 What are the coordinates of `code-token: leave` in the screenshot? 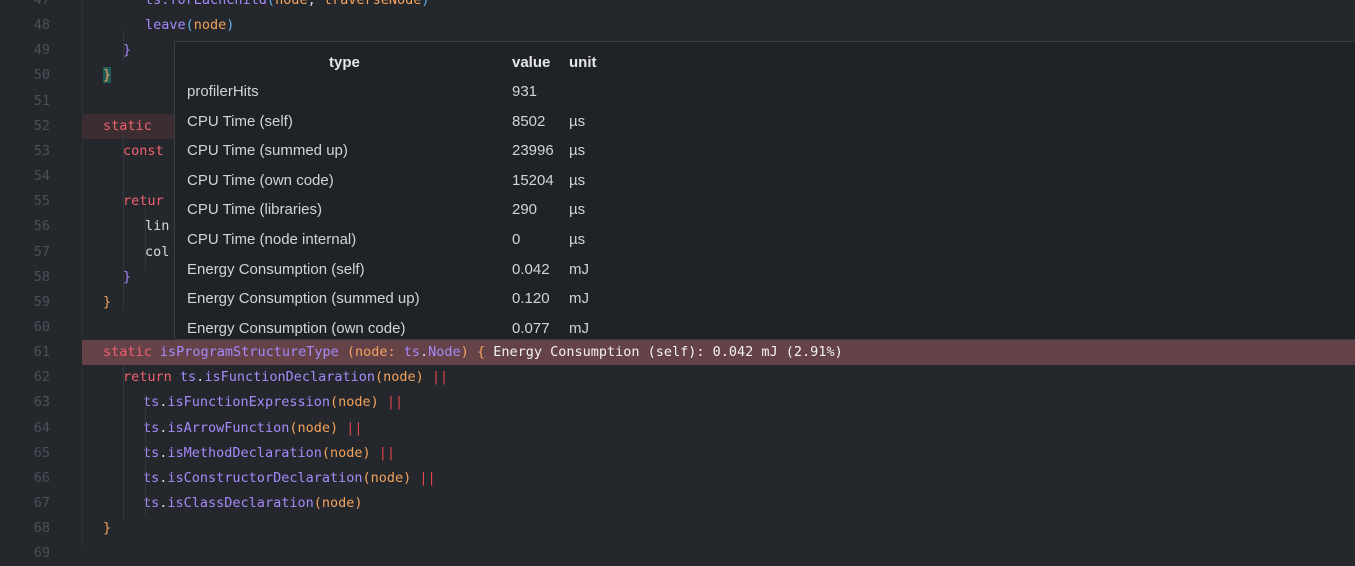 It's located at (165, 25).